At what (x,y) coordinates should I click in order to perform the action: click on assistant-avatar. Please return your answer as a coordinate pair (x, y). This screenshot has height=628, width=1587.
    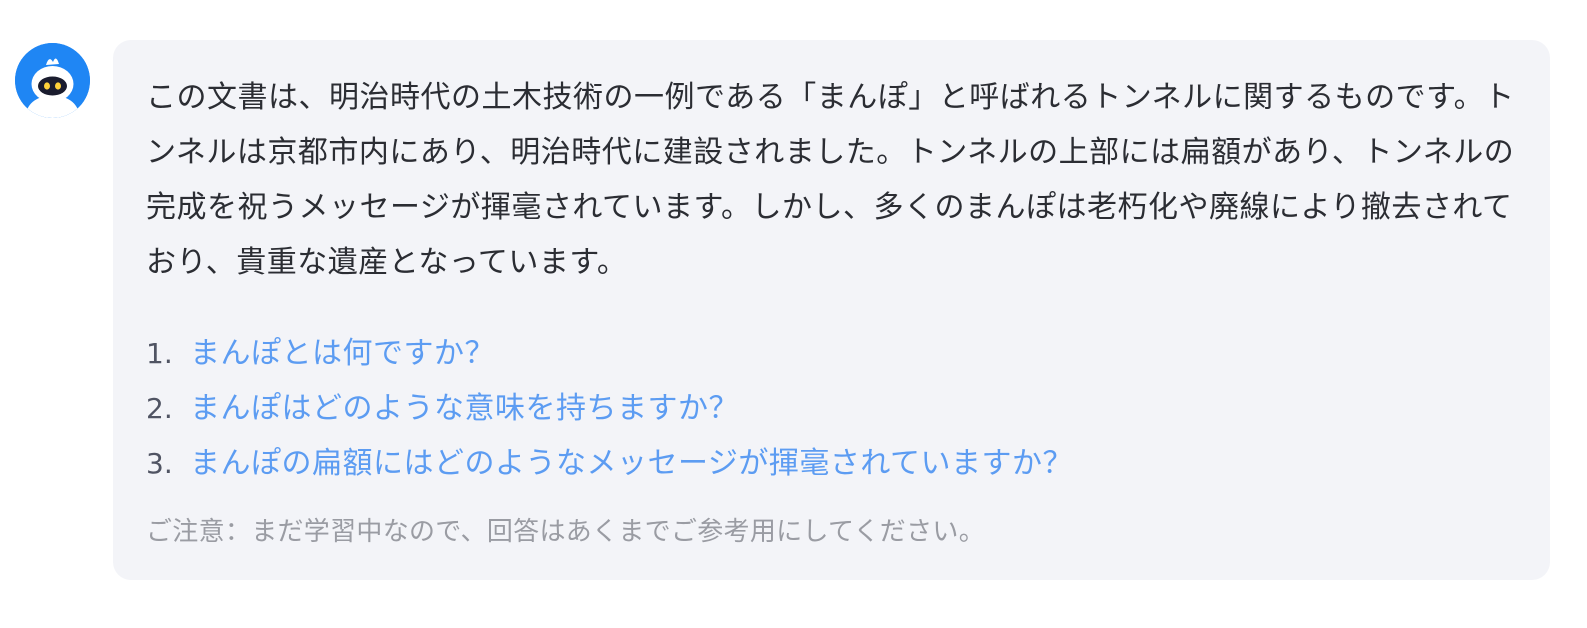
    Looking at the image, I should click on (52, 80).